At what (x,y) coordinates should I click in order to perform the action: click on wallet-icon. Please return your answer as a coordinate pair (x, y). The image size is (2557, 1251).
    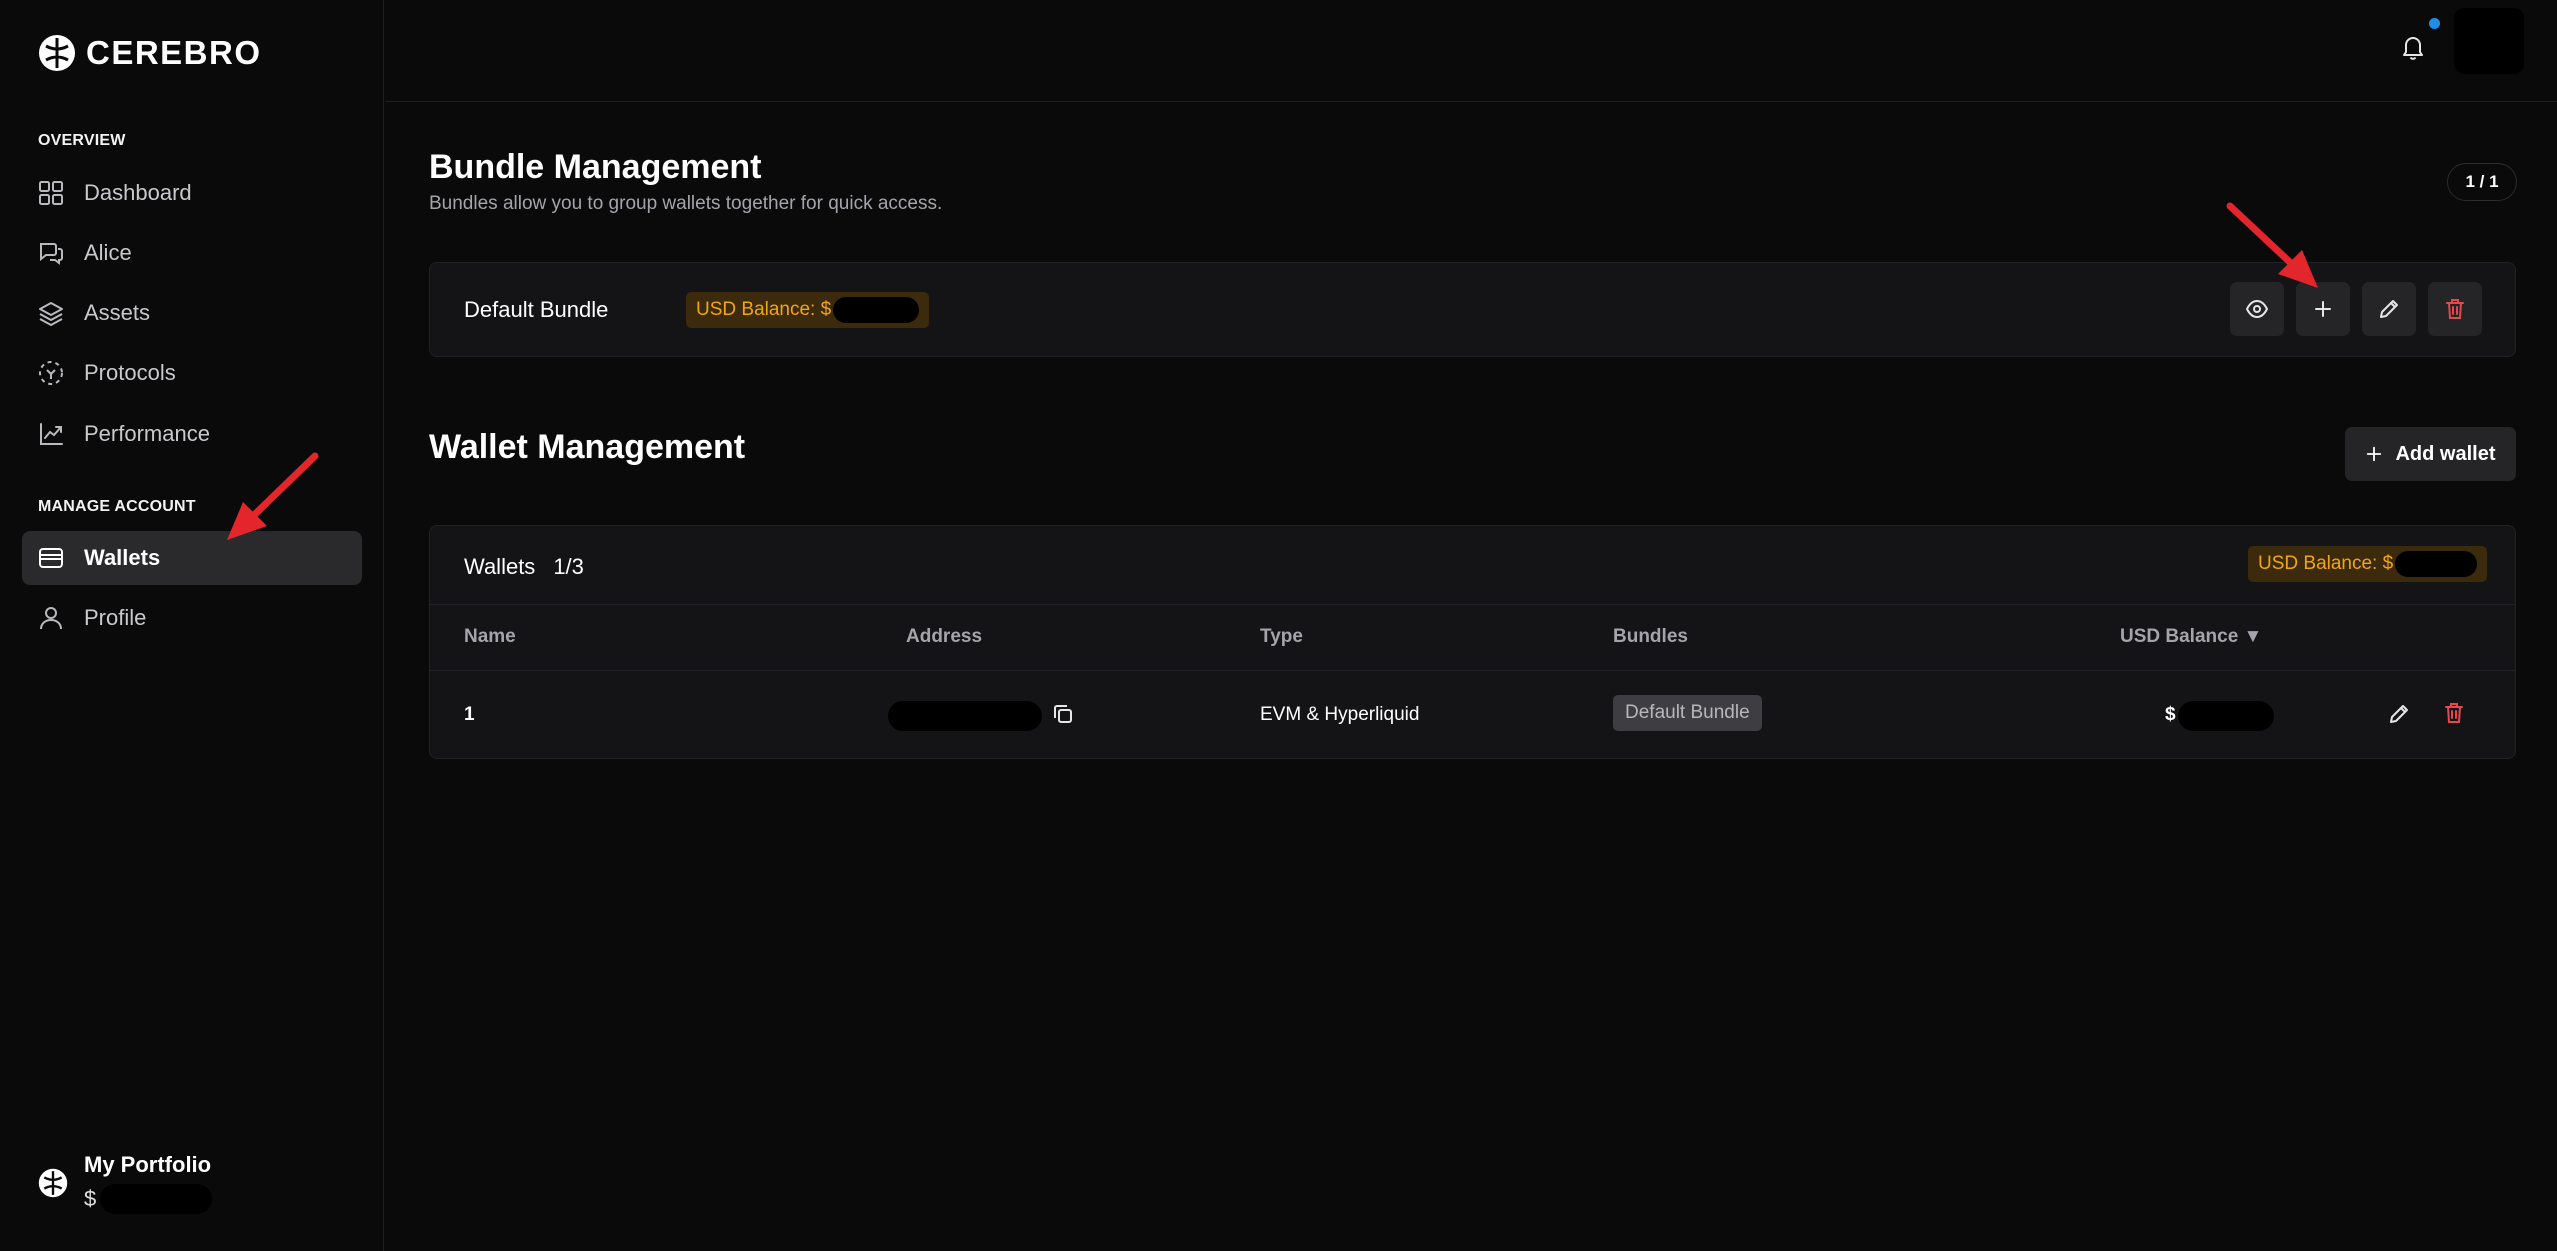
    Looking at the image, I should click on (51, 558).